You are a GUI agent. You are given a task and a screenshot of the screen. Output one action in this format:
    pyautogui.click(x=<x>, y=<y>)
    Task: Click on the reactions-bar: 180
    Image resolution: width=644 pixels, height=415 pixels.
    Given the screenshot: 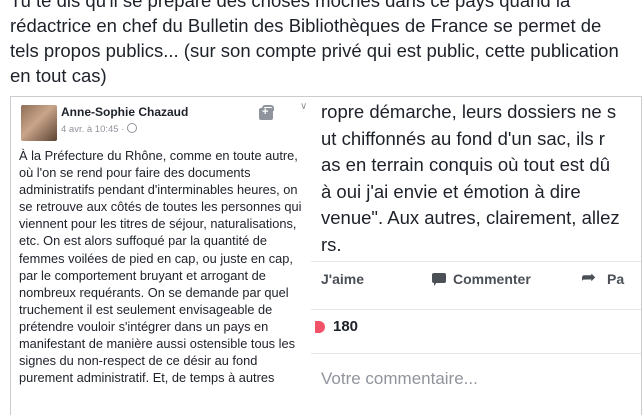 What is the action you would take?
    pyautogui.click(x=476, y=326)
    